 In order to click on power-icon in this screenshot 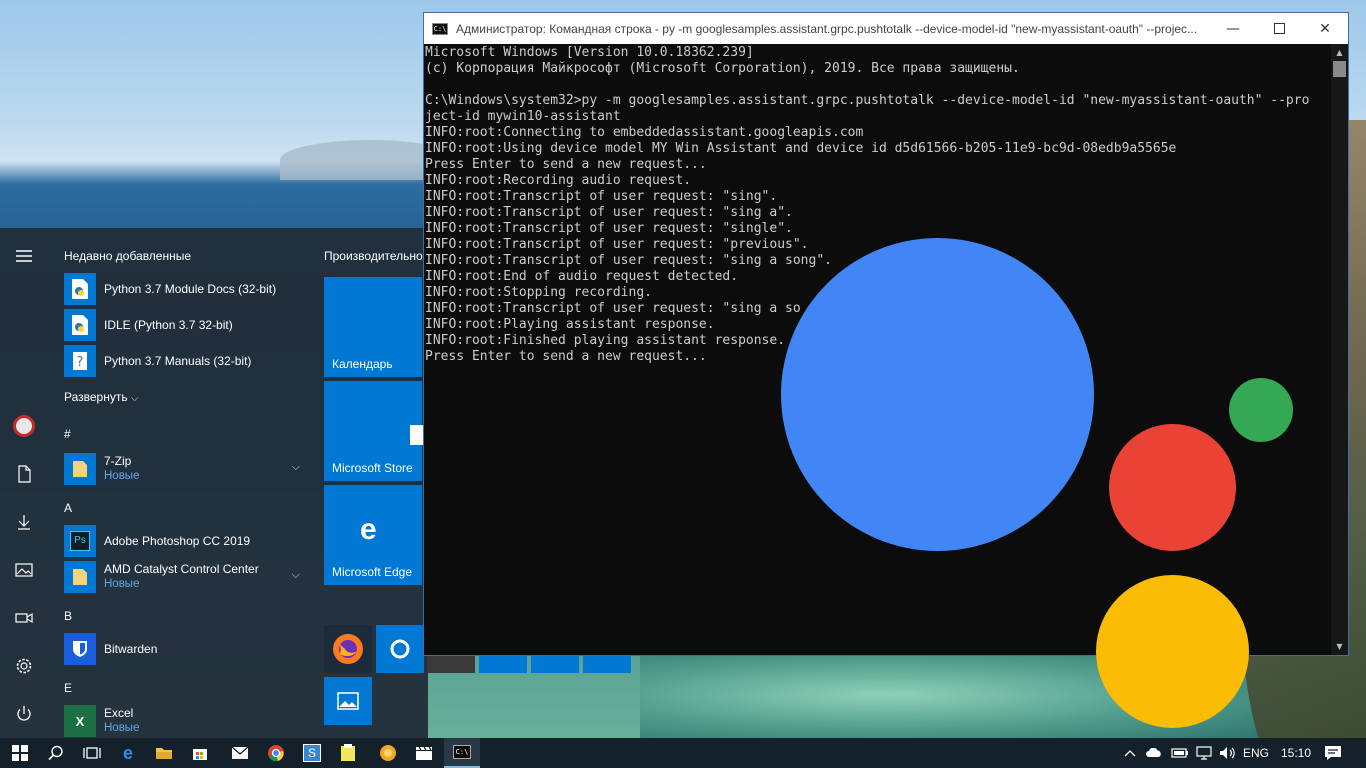, I will do `click(24, 713)`.